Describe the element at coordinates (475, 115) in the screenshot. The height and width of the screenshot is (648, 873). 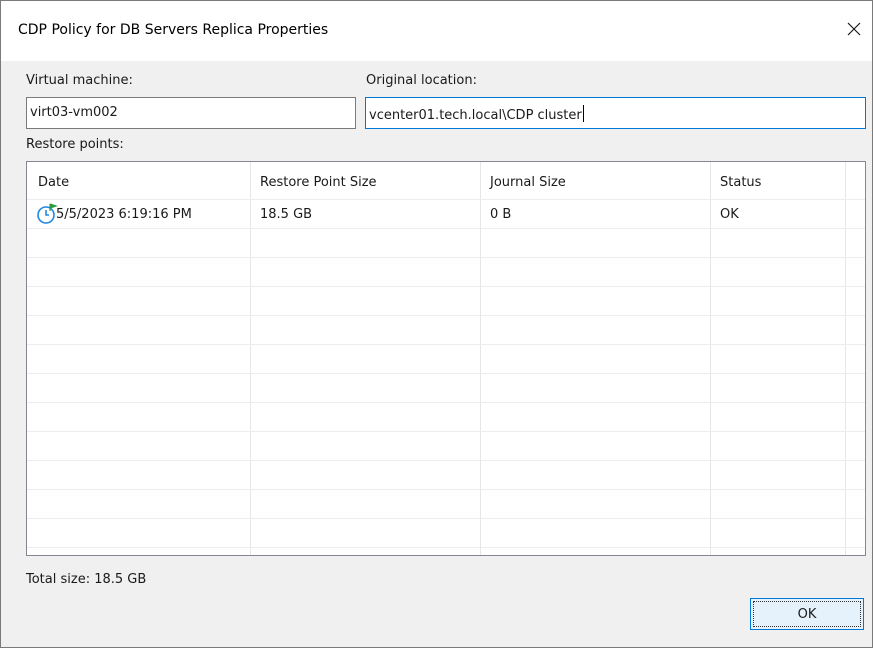
I see `original-location-value: vcenter01.tech.local\CDP cluster` at that location.